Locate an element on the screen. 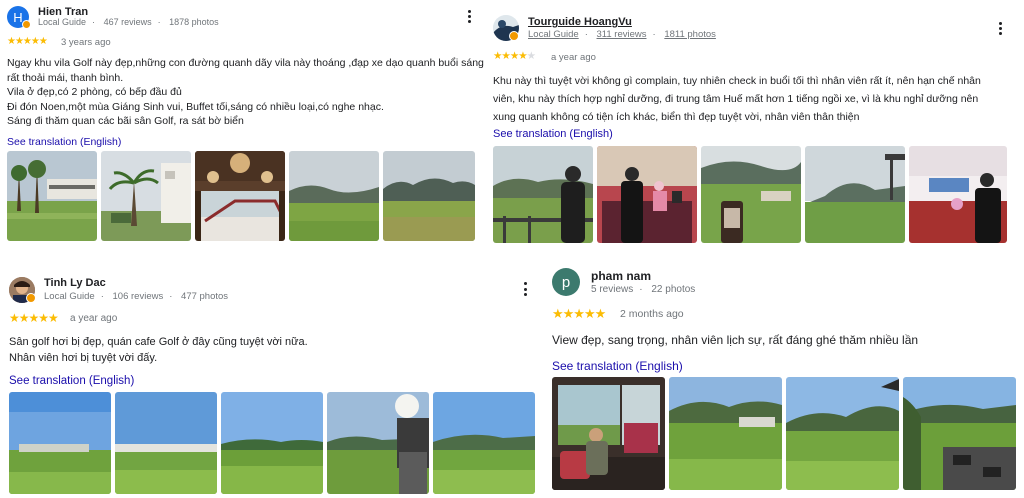 Image resolution: width=1024 pixels, height=498 pixels. reviewer-name: Tourguide HoangVu is located at coordinates (580, 22).